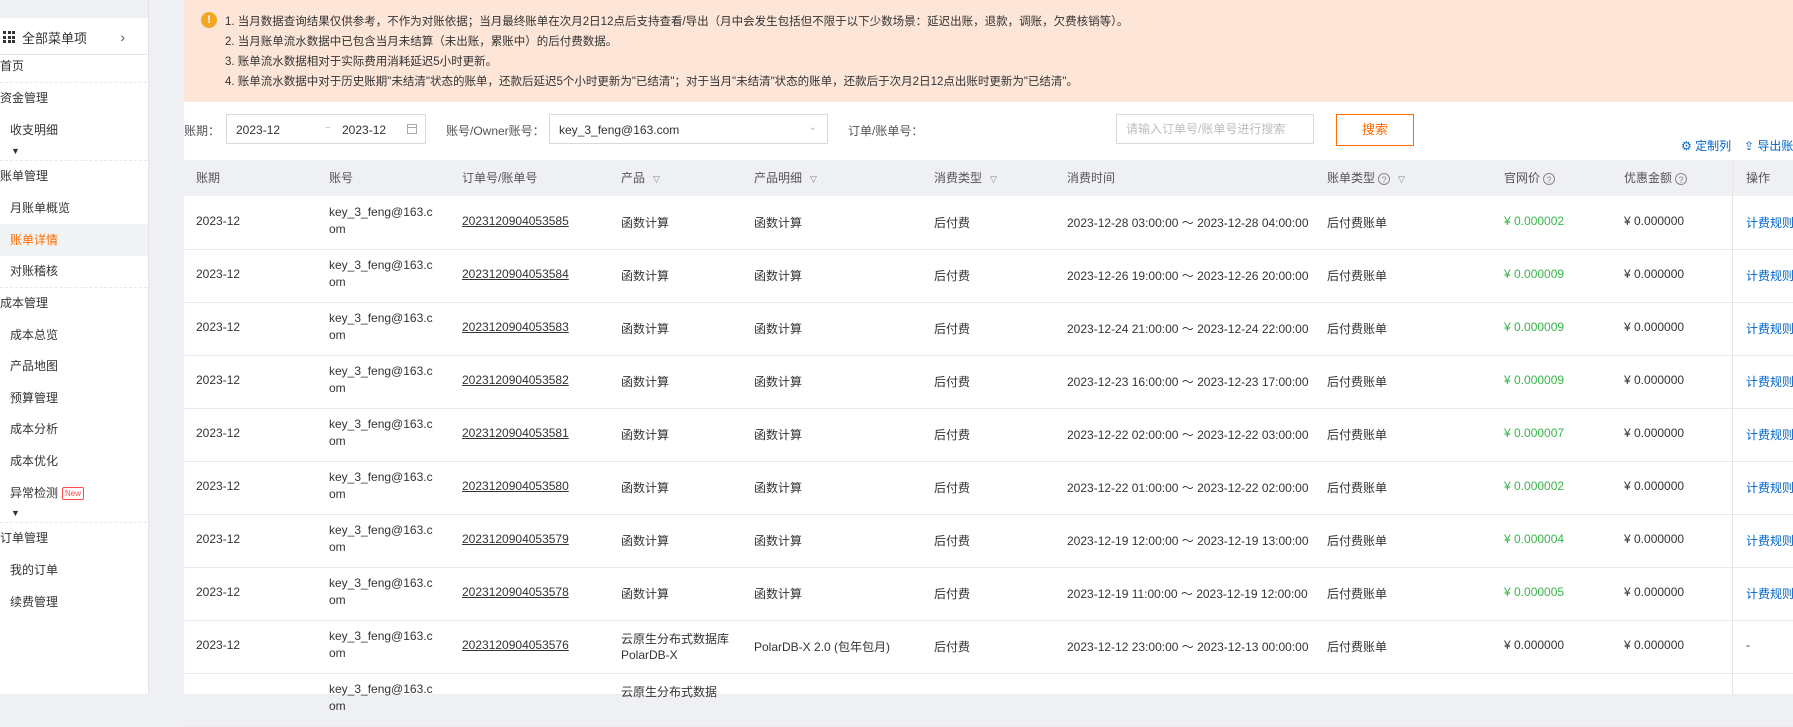 This screenshot has width=1793, height=727. Describe the element at coordinates (74, 366) in the screenshot. I see `sidebar-item-product-map: 产品地图` at that location.